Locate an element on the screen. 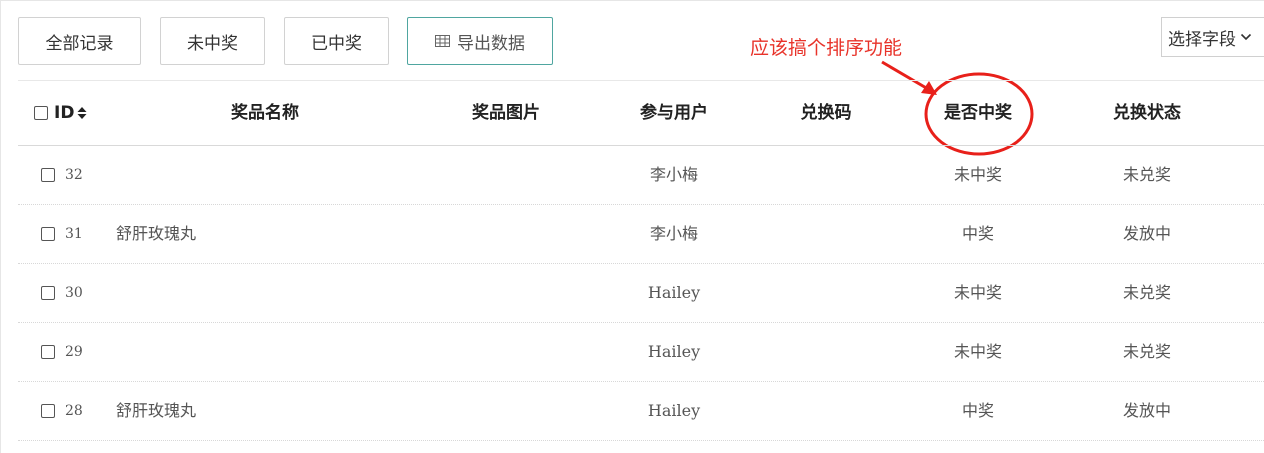 This screenshot has width=1264, height=453. table-header: ID 奖品名称 奖品图片 参与用户 兑换码 是否中奖 兑换状态 is located at coordinates (641, 113).